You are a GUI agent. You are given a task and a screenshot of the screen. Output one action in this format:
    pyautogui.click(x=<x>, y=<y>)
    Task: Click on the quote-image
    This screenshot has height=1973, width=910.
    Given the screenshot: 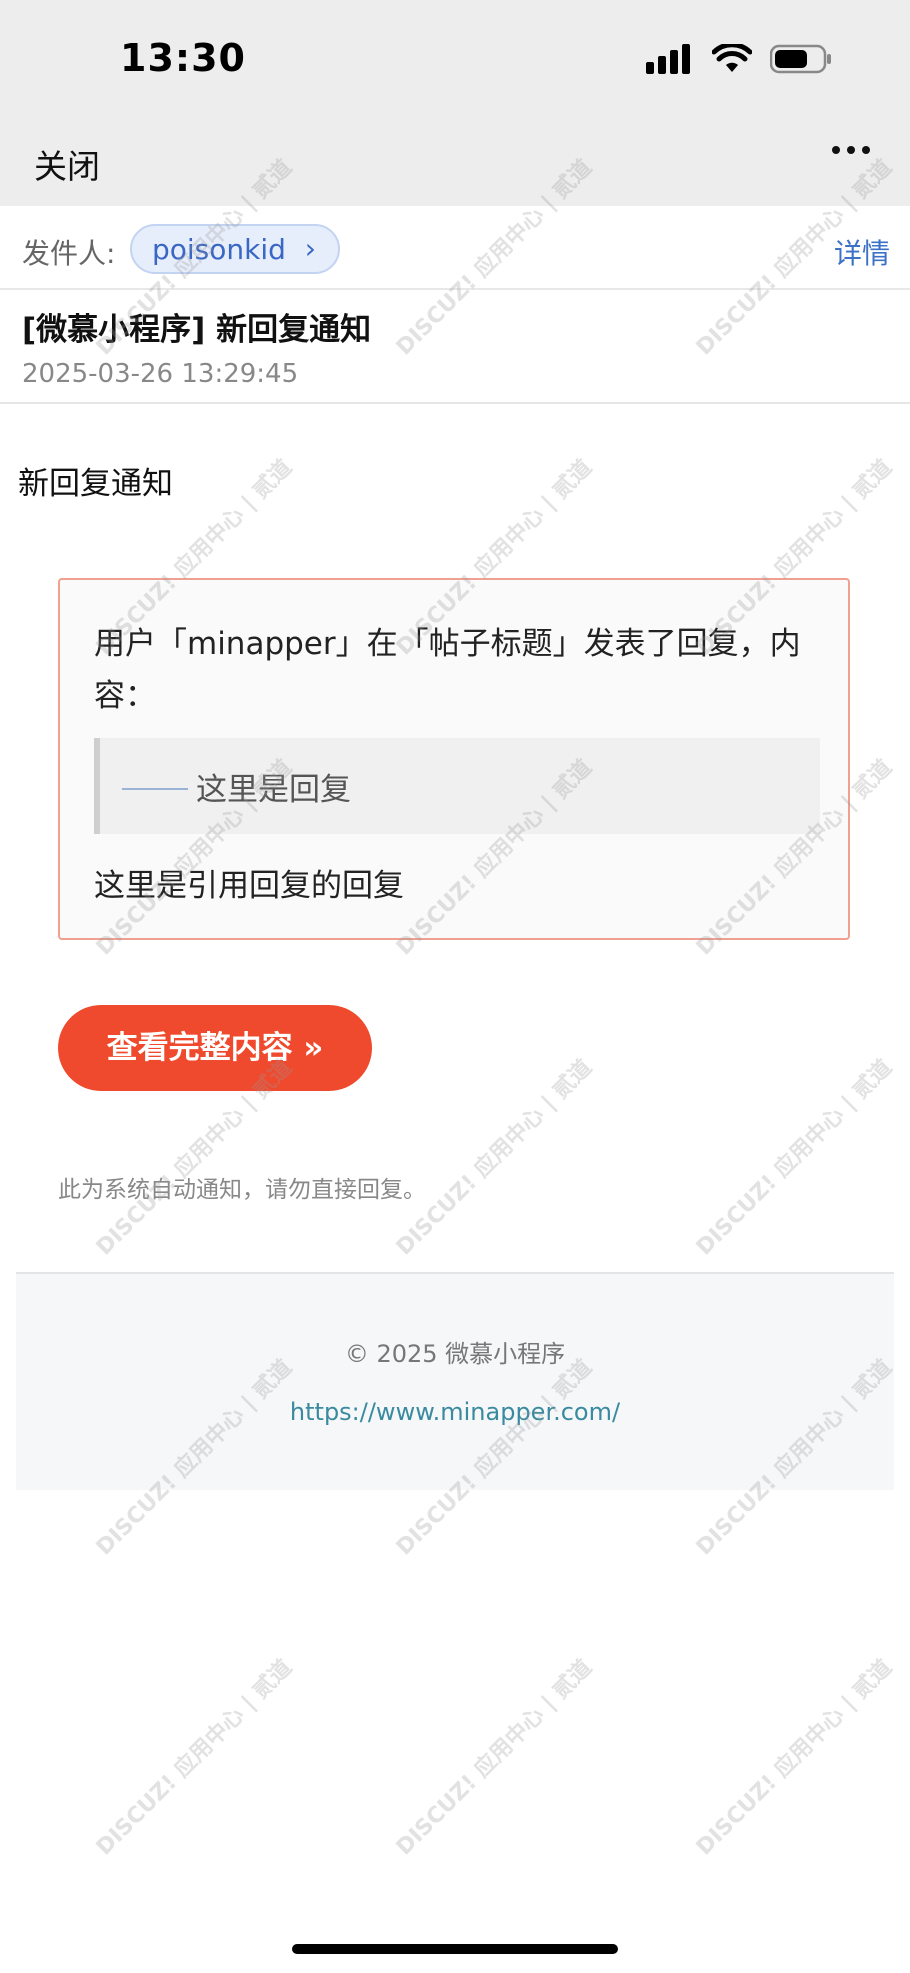 What is the action you would take?
    pyautogui.click(x=155, y=787)
    